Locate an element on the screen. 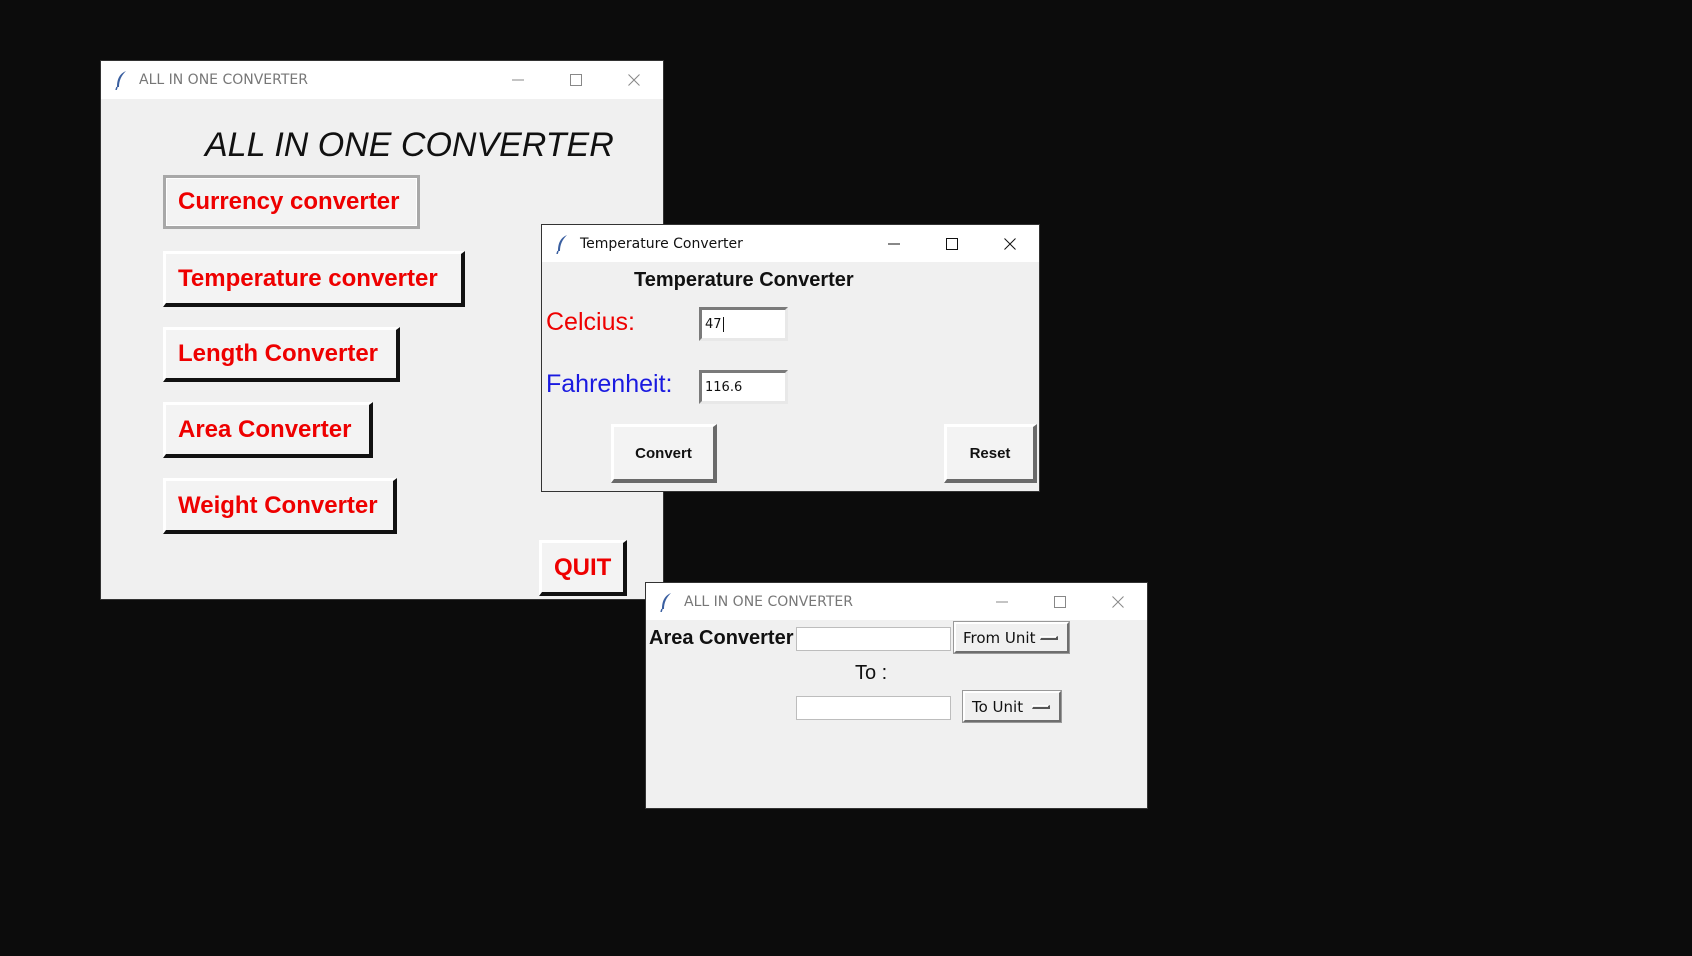  area-converter-label: Area Converter is located at coordinates (721, 638).